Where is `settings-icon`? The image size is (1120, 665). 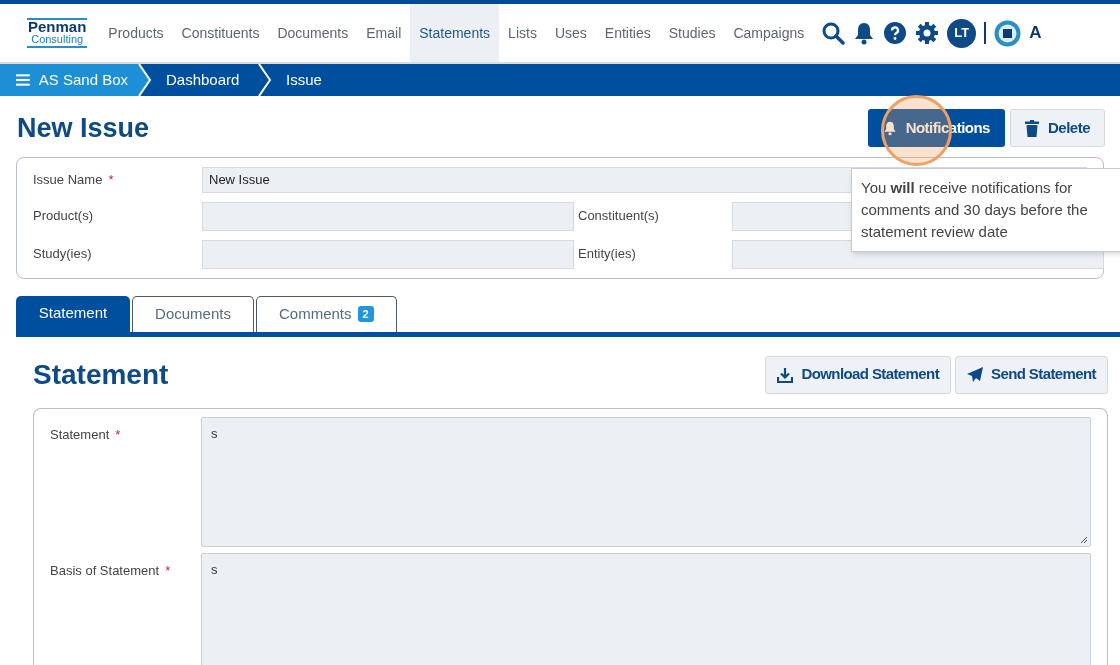
settings-icon is located at coordinates (927, 33).